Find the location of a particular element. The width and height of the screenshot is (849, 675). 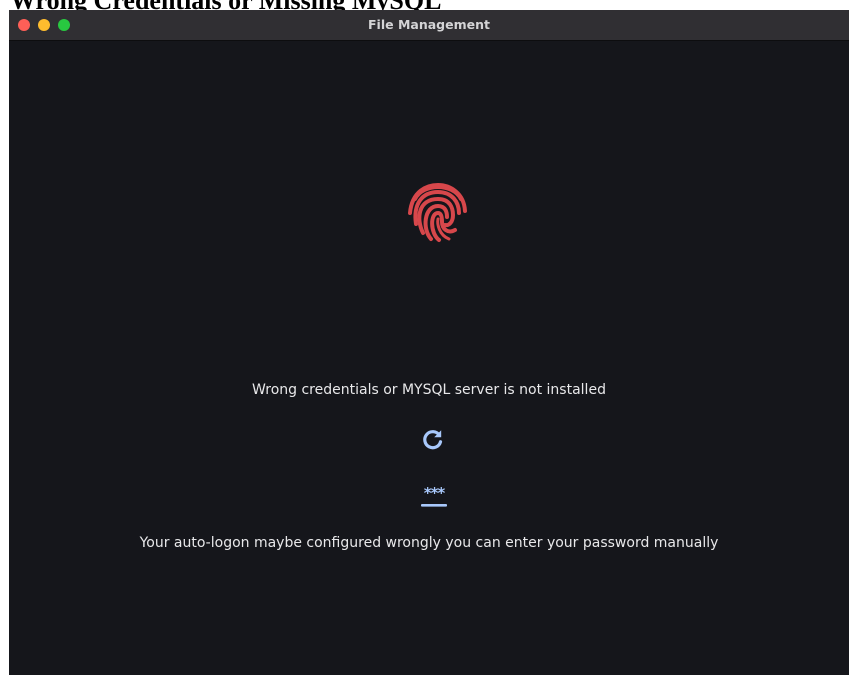

title-bar: File Management is located at coordinates (429, 25).